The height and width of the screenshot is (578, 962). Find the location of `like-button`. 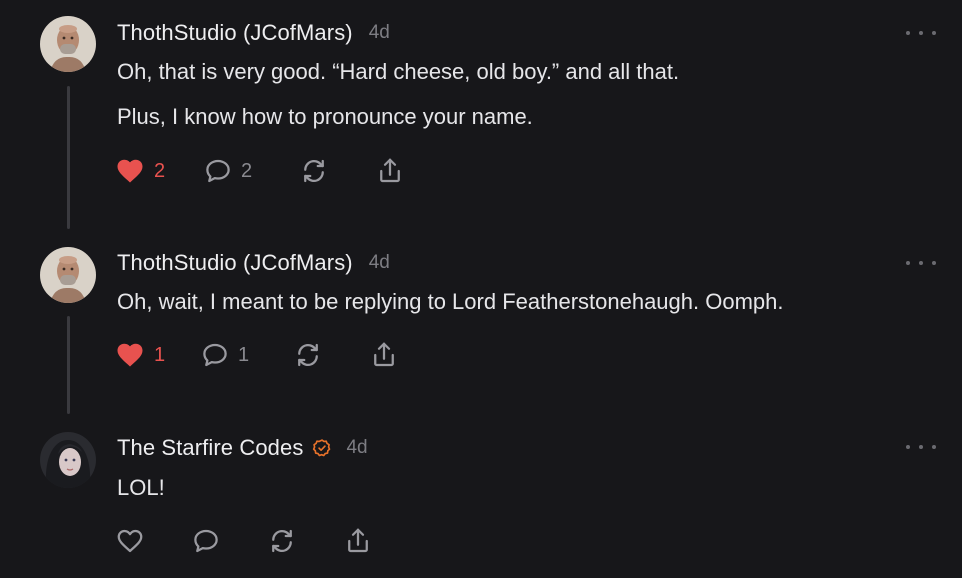

like-button is located at coordinates (130, 541).